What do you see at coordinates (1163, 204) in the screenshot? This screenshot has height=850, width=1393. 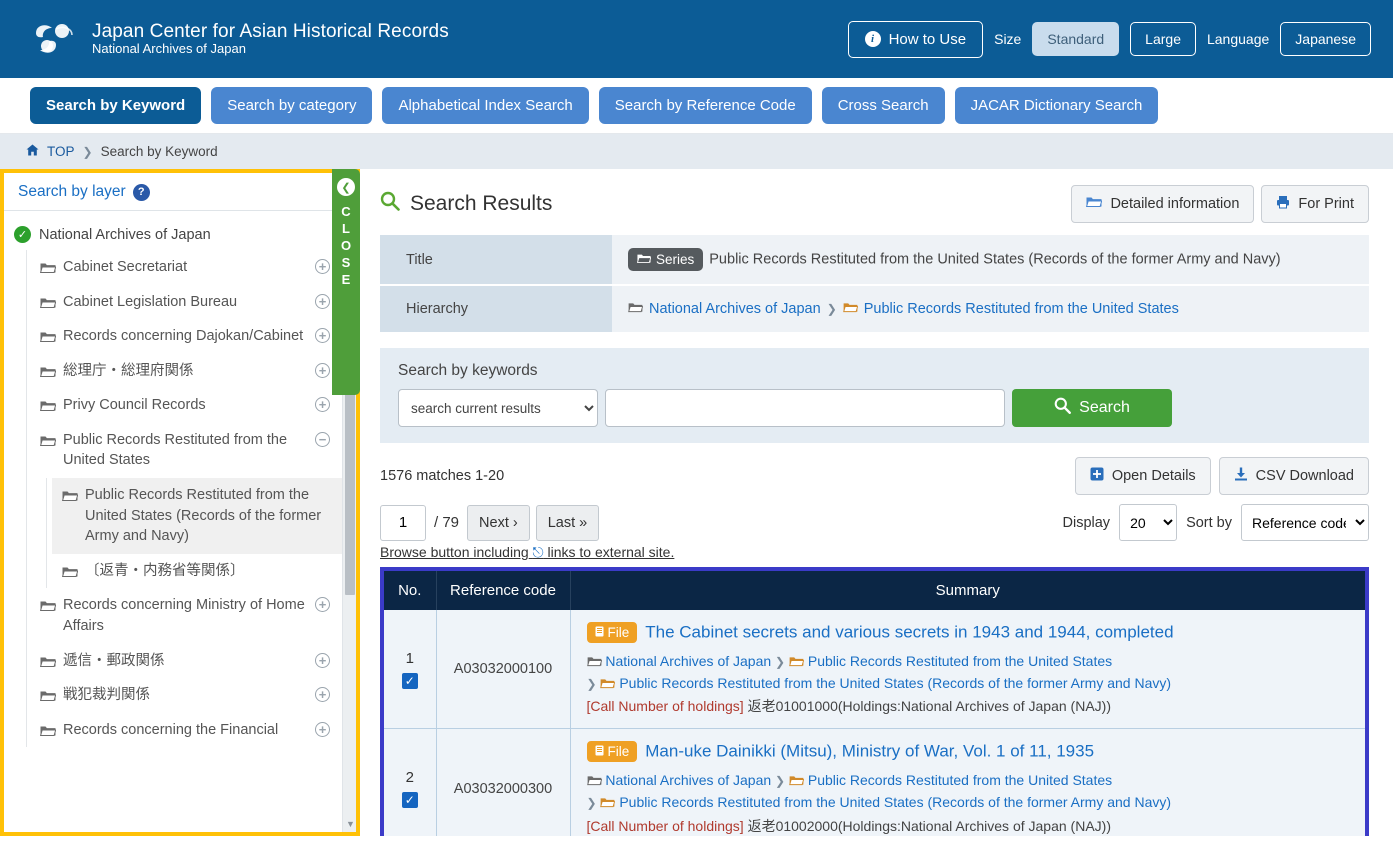 I see `detailed-information-button: Detailed information` at bounding box center [1163, 204].